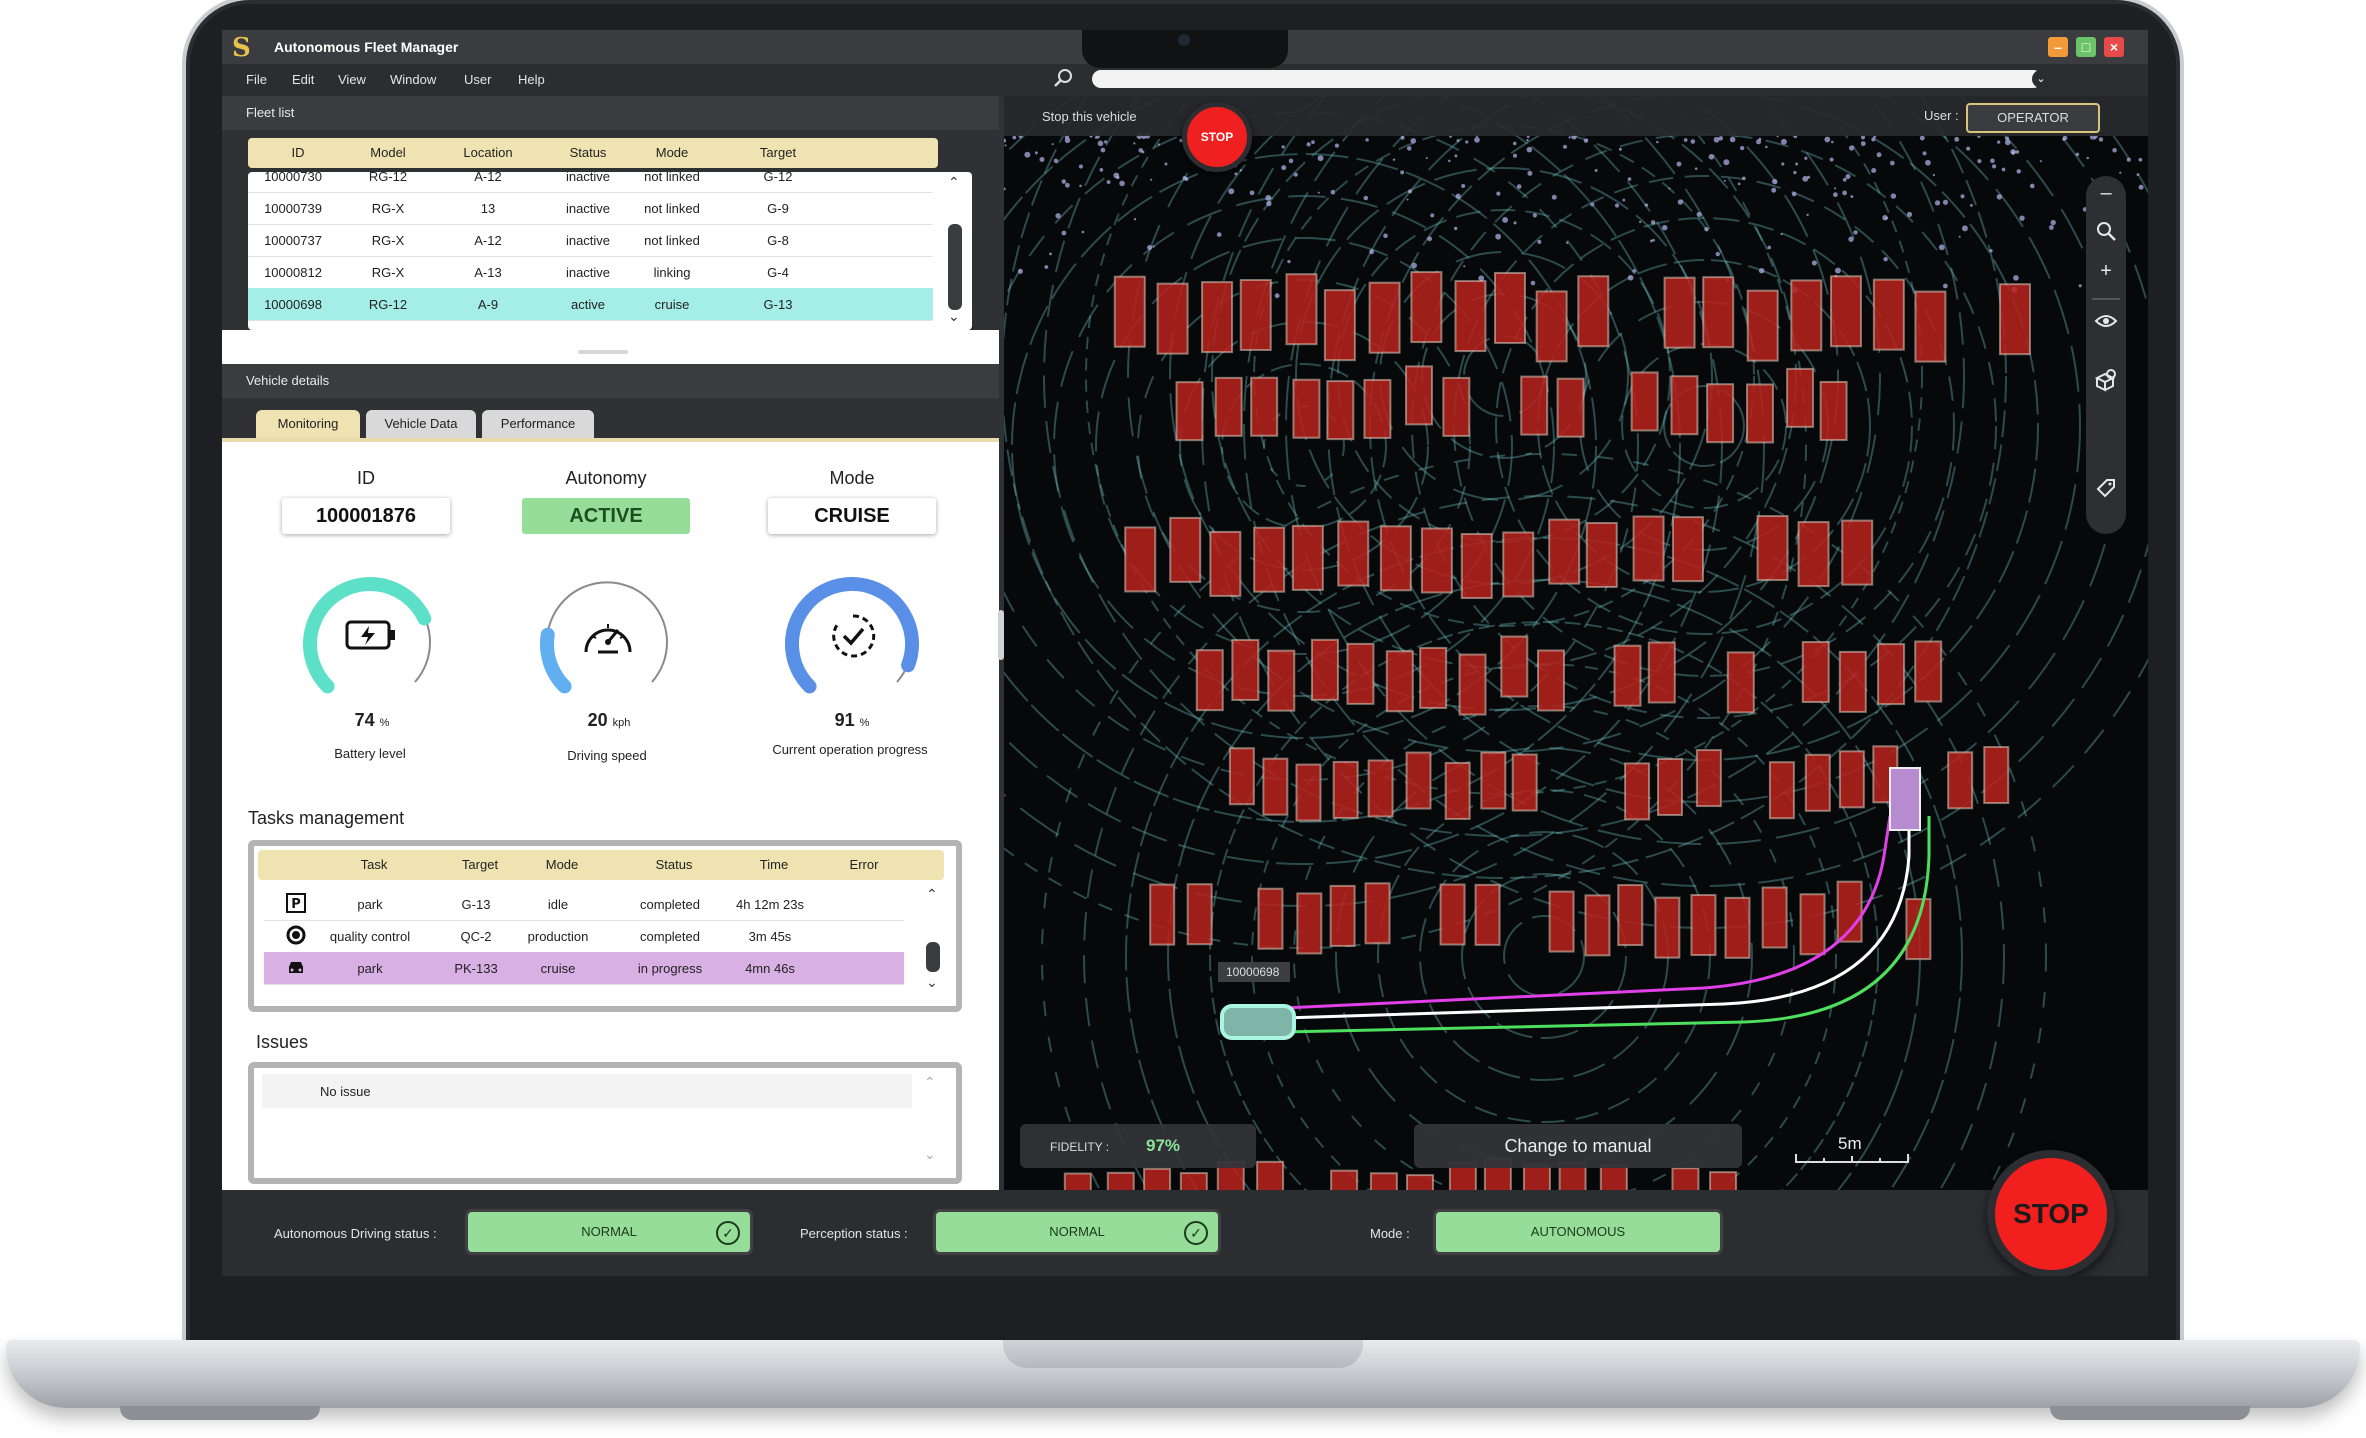  What do you see at coordinates (374, 864) in the screenshot?
I see `col-task: Task` at bounding box center [374, 864].